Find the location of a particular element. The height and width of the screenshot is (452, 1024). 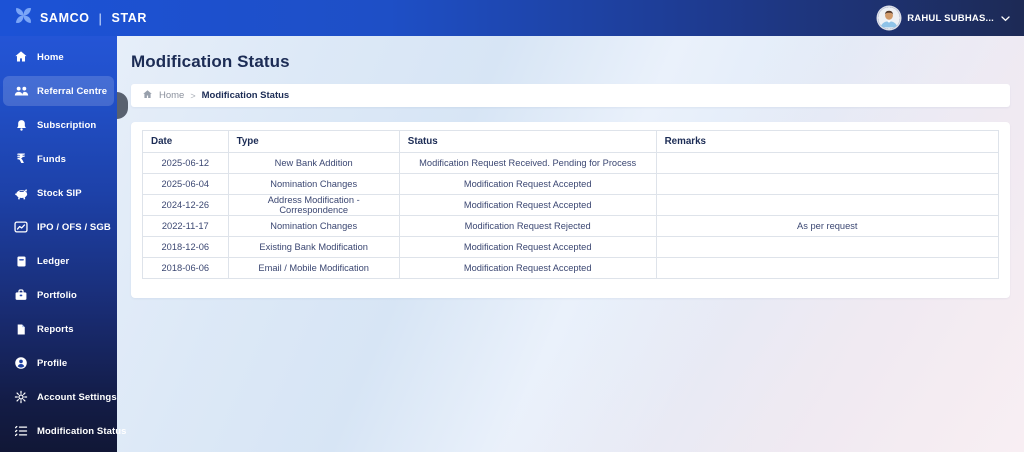

breadcrumb-home-link: Home is located at coordinates (171, 95).